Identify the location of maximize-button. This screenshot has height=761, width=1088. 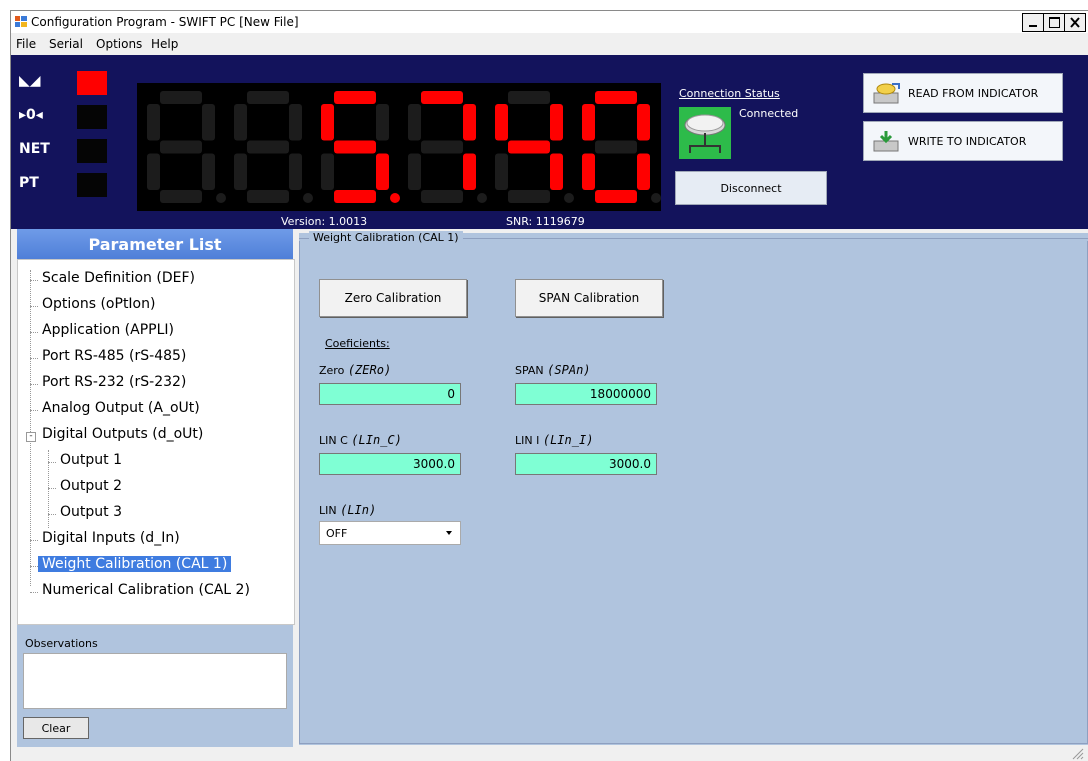
(1054, 22).